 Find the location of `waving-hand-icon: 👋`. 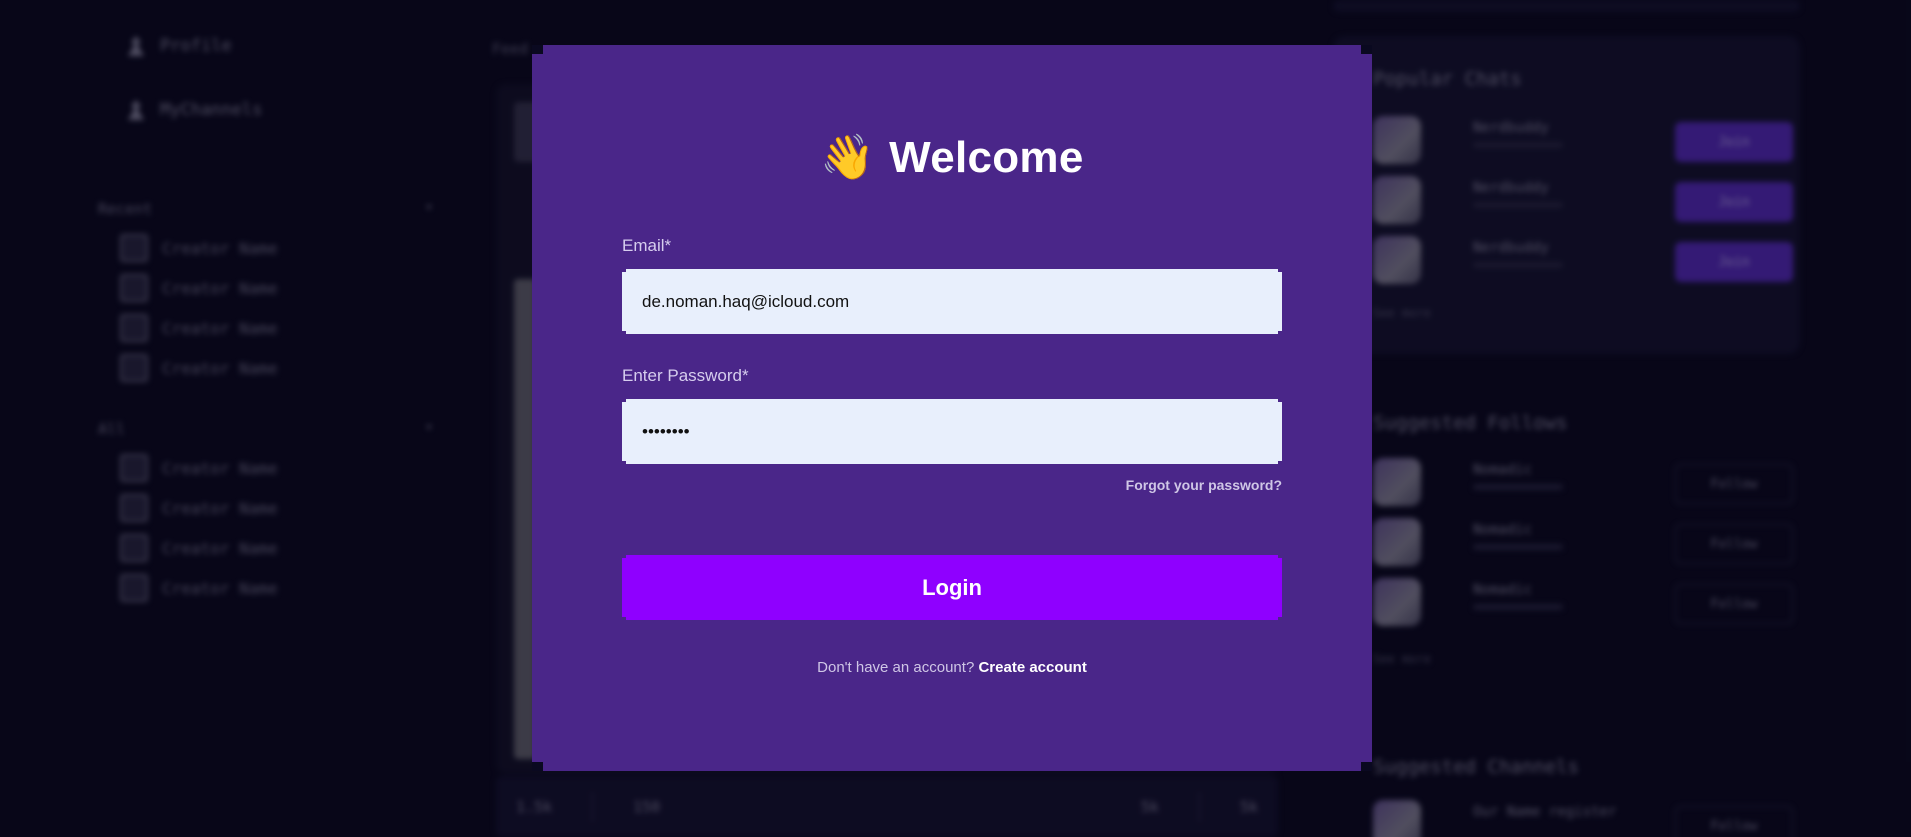

waving-hand-icon: 👋 is located at coordinates (848, 157).